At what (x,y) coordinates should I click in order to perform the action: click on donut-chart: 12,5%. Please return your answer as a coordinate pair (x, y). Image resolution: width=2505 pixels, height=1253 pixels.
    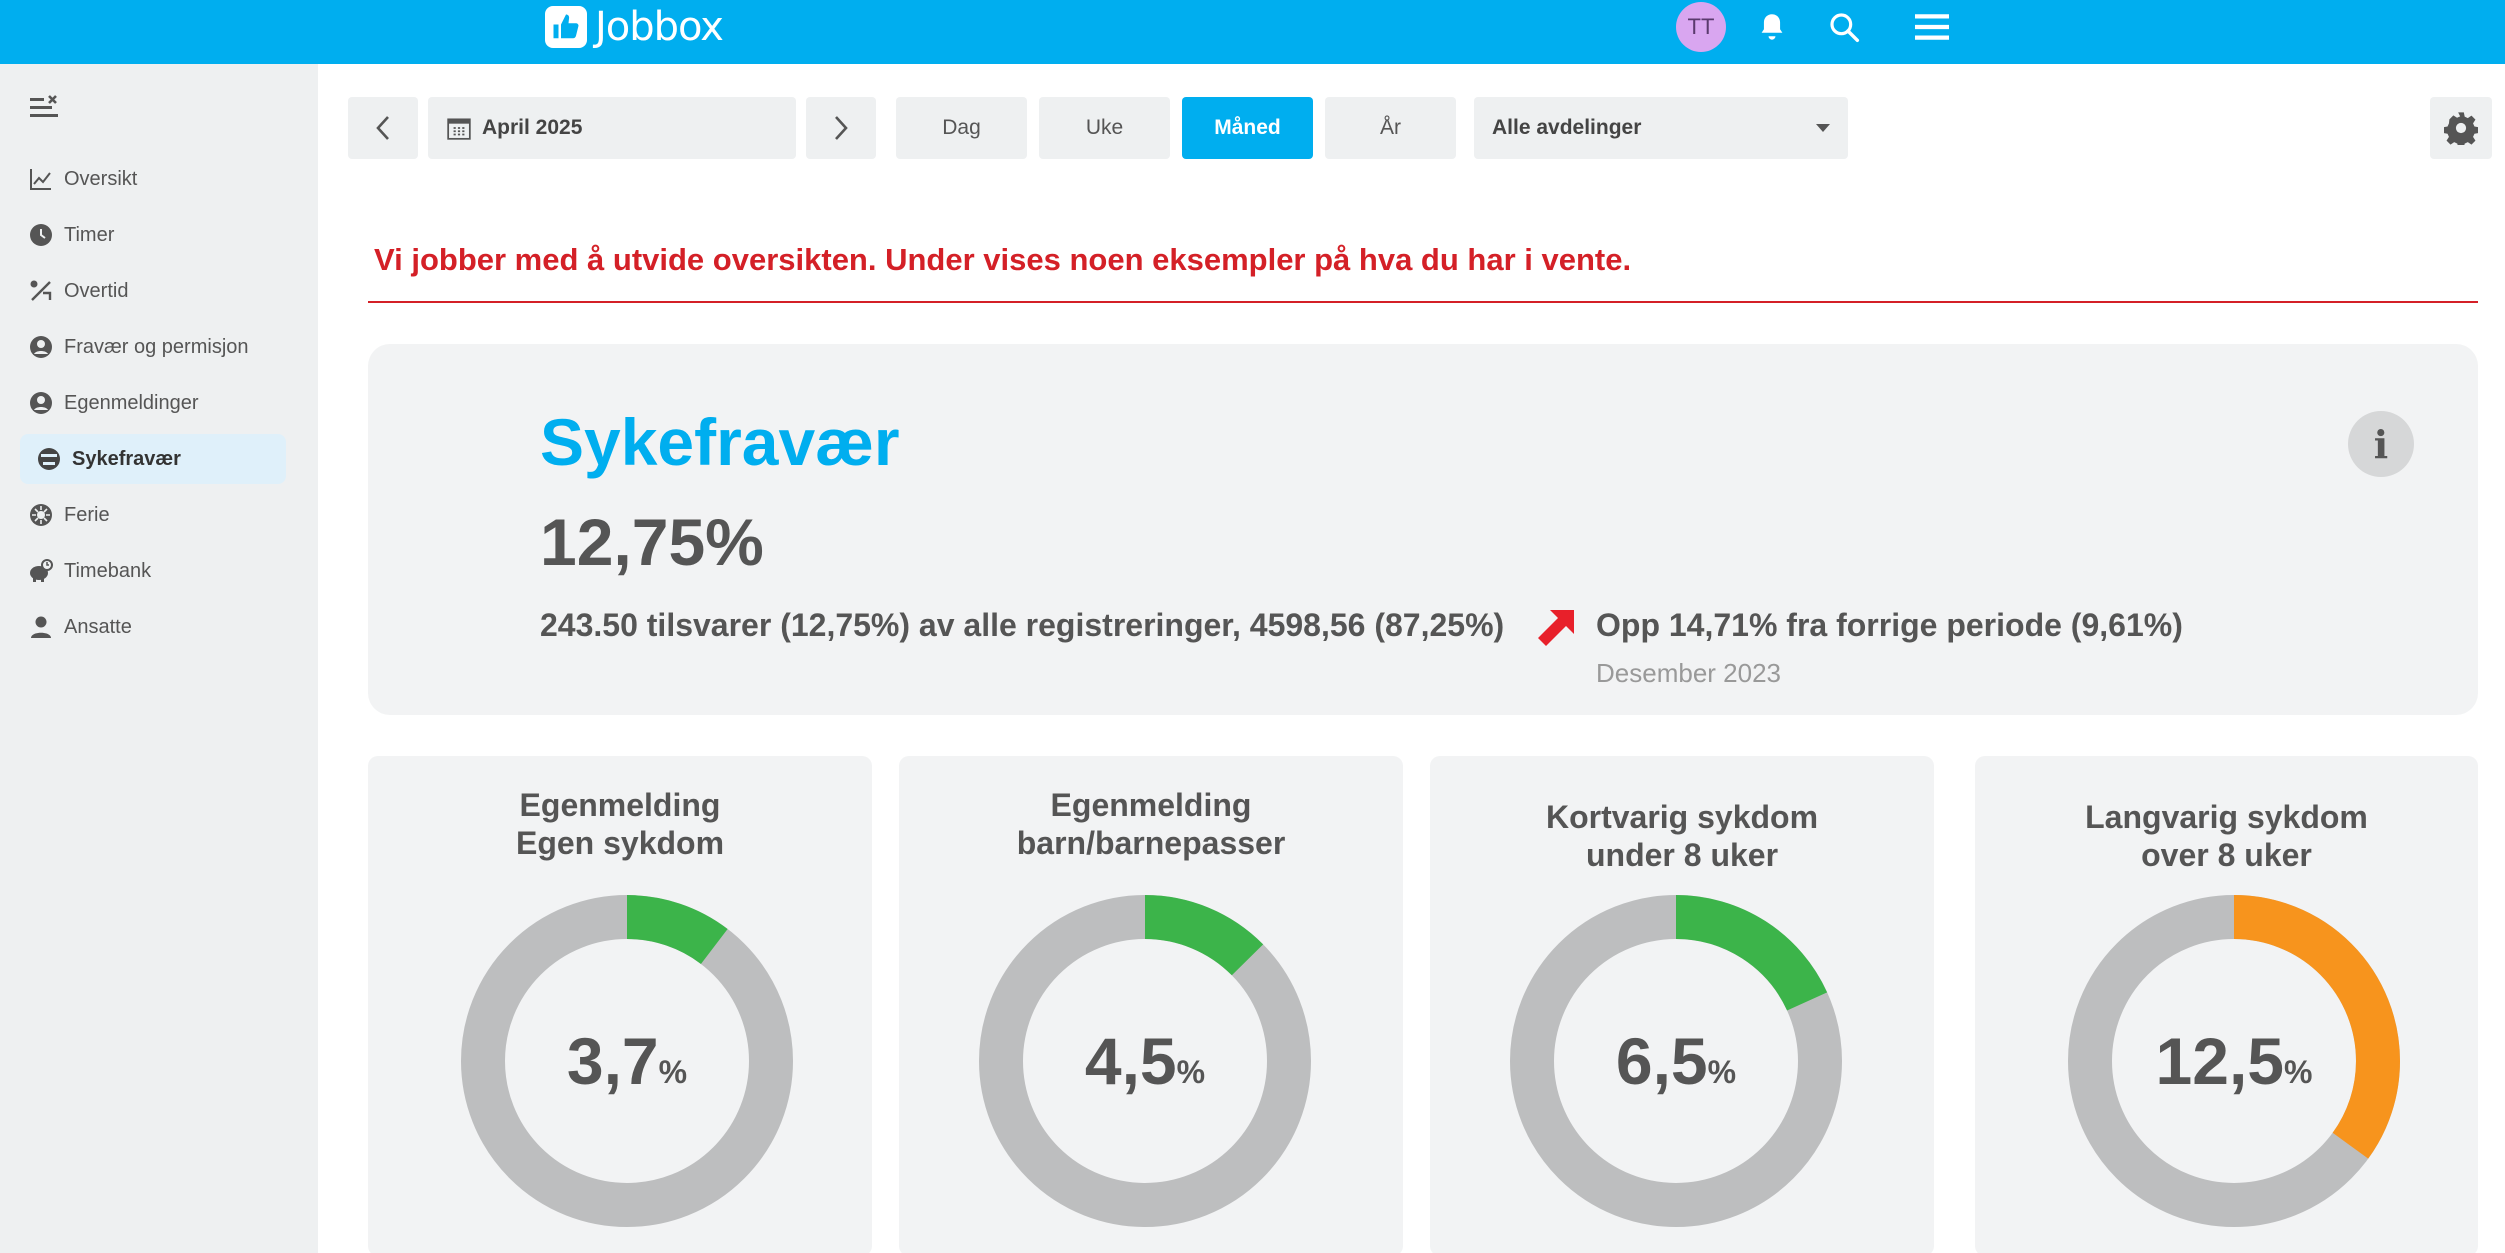
    Looking at the image, I should click on (2234, 1061).